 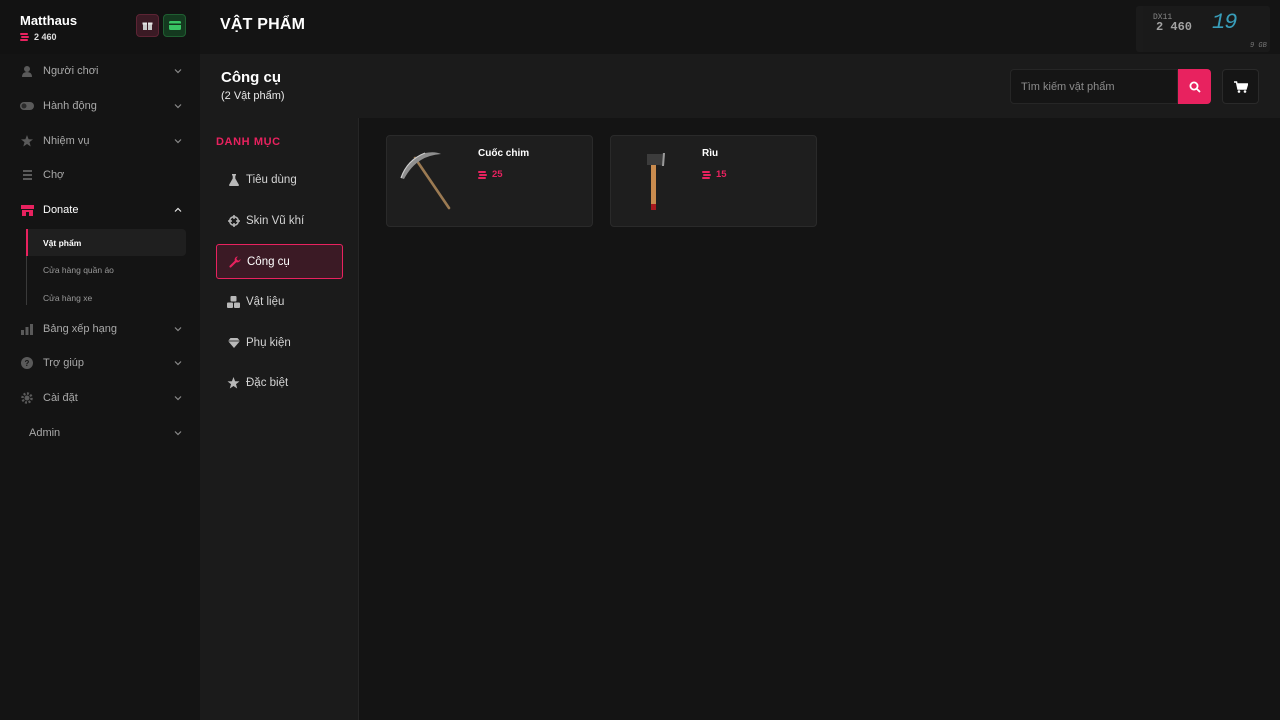 What do you see at coordinates (489, 181) in the screenshot?
I see `product-card: Cuốc chim 25` at bounding box center [489, 181].